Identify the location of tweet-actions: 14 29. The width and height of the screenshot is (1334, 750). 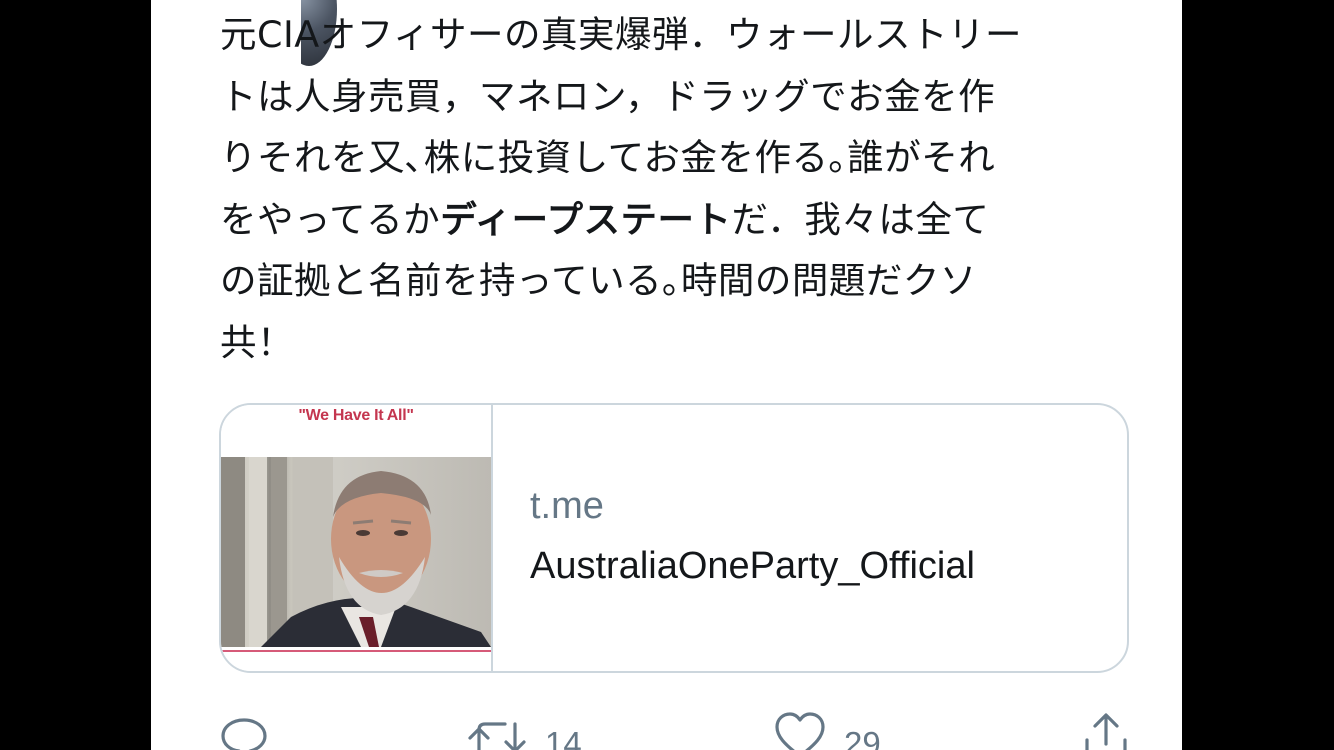
(674, 730).